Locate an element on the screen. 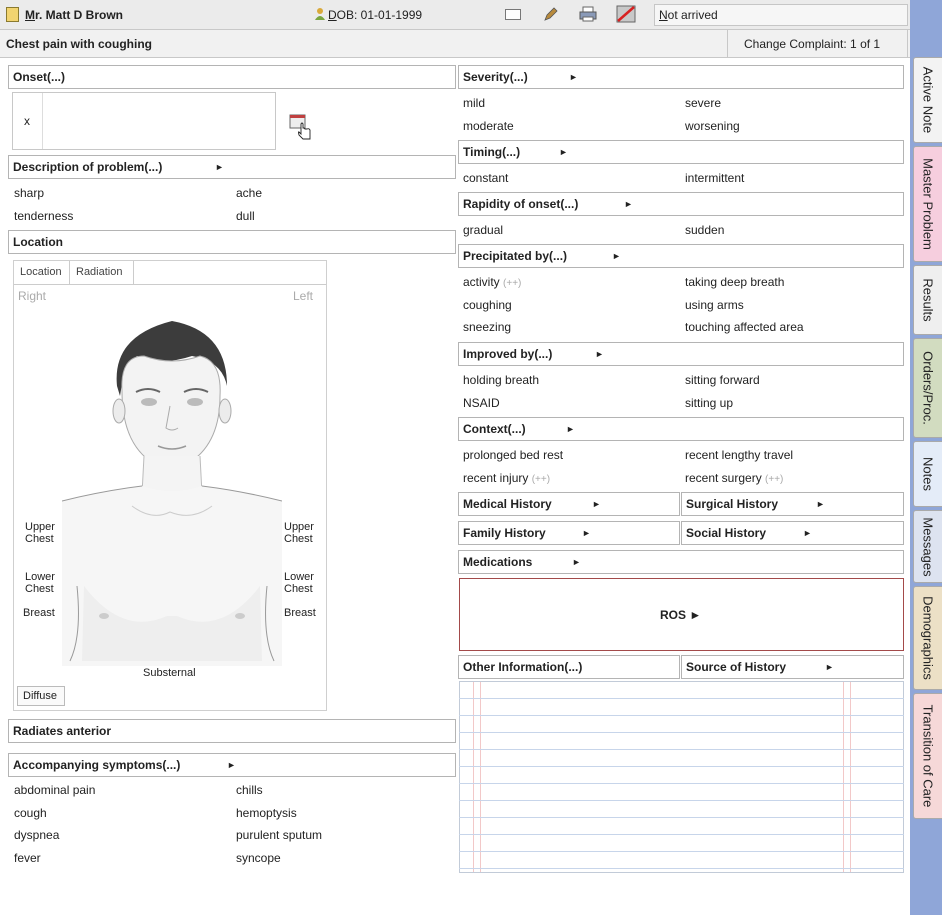 This screenshot has height=915, width=942. severity-header: Severity(...) ► is located at coordinates (681, 77).